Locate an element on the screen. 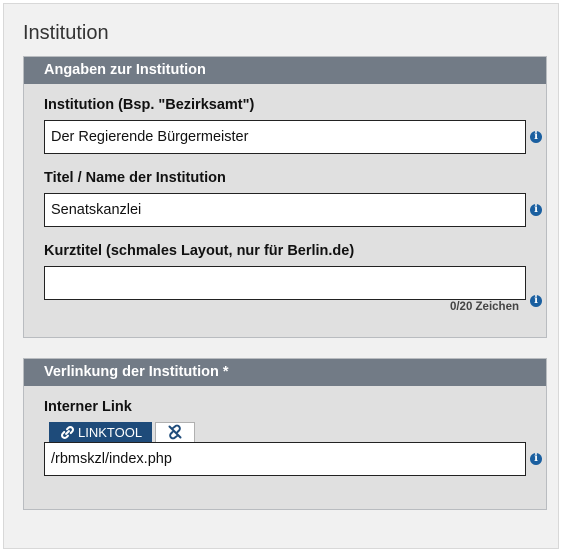 The width and height of the screenshot is (561, 554). interner-link-input is located at coordinates (285, 459).